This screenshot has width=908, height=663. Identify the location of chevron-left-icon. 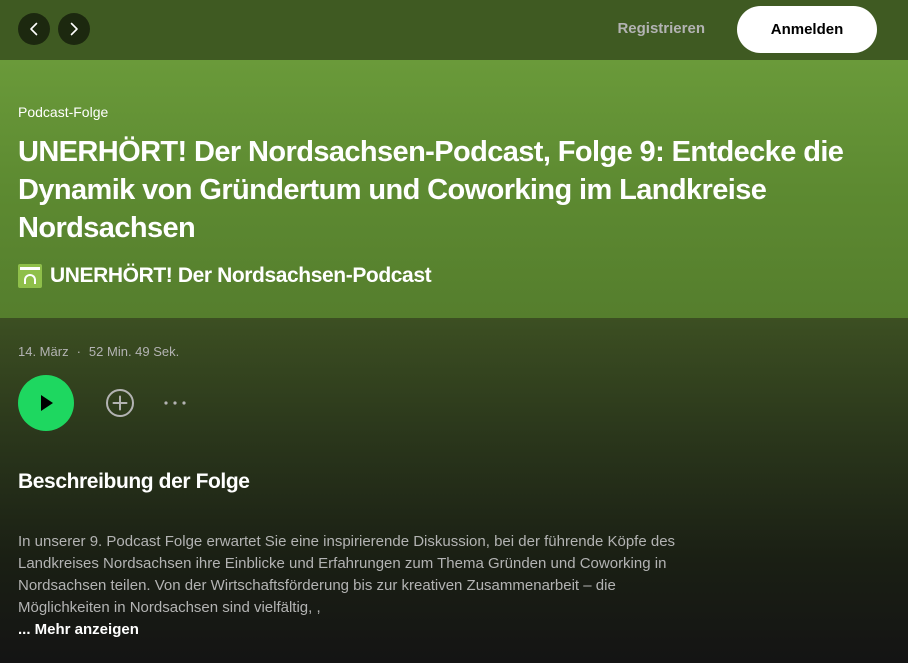
(34, 29).